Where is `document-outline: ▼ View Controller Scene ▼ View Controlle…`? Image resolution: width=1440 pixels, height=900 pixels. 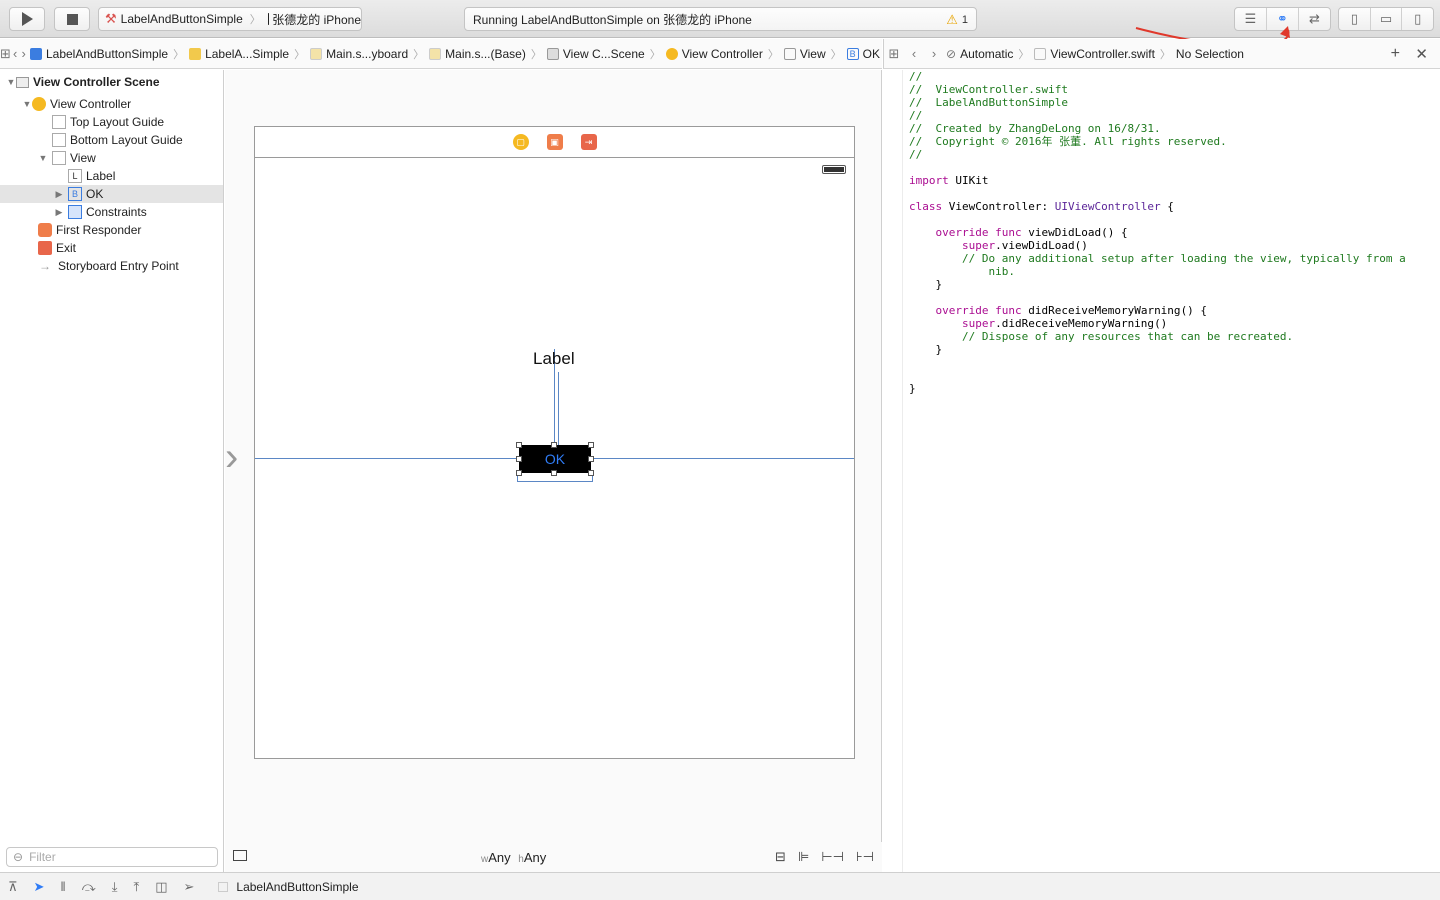
document-outline: ▼ View Controller Scene ▼ View Controlle… is located at coordinates (112, 456).